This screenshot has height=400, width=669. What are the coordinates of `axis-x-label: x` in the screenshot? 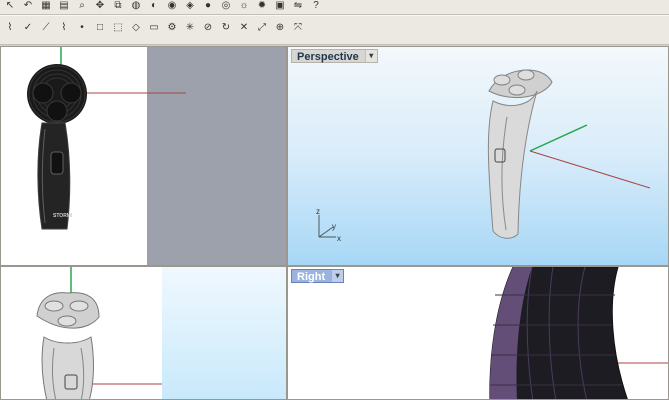 It's located at (339, 238).